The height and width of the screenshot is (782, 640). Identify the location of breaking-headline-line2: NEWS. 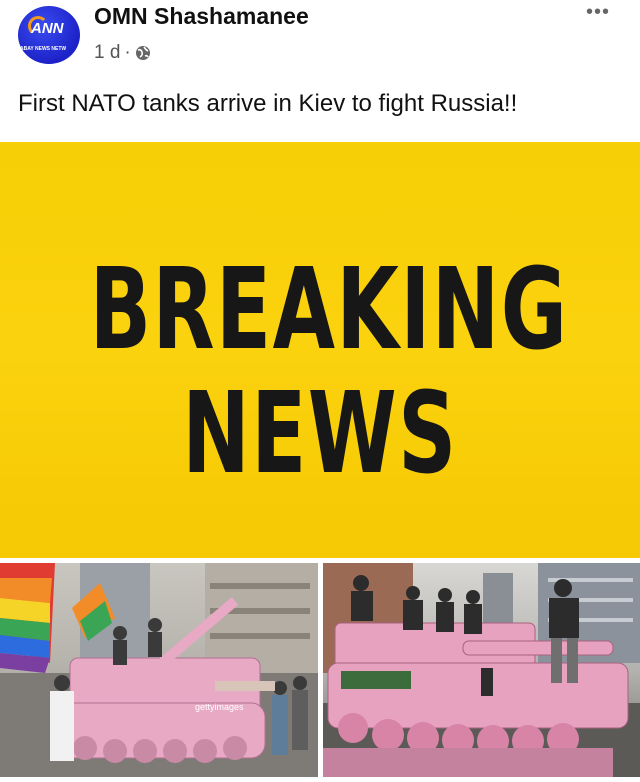
(320, 434).